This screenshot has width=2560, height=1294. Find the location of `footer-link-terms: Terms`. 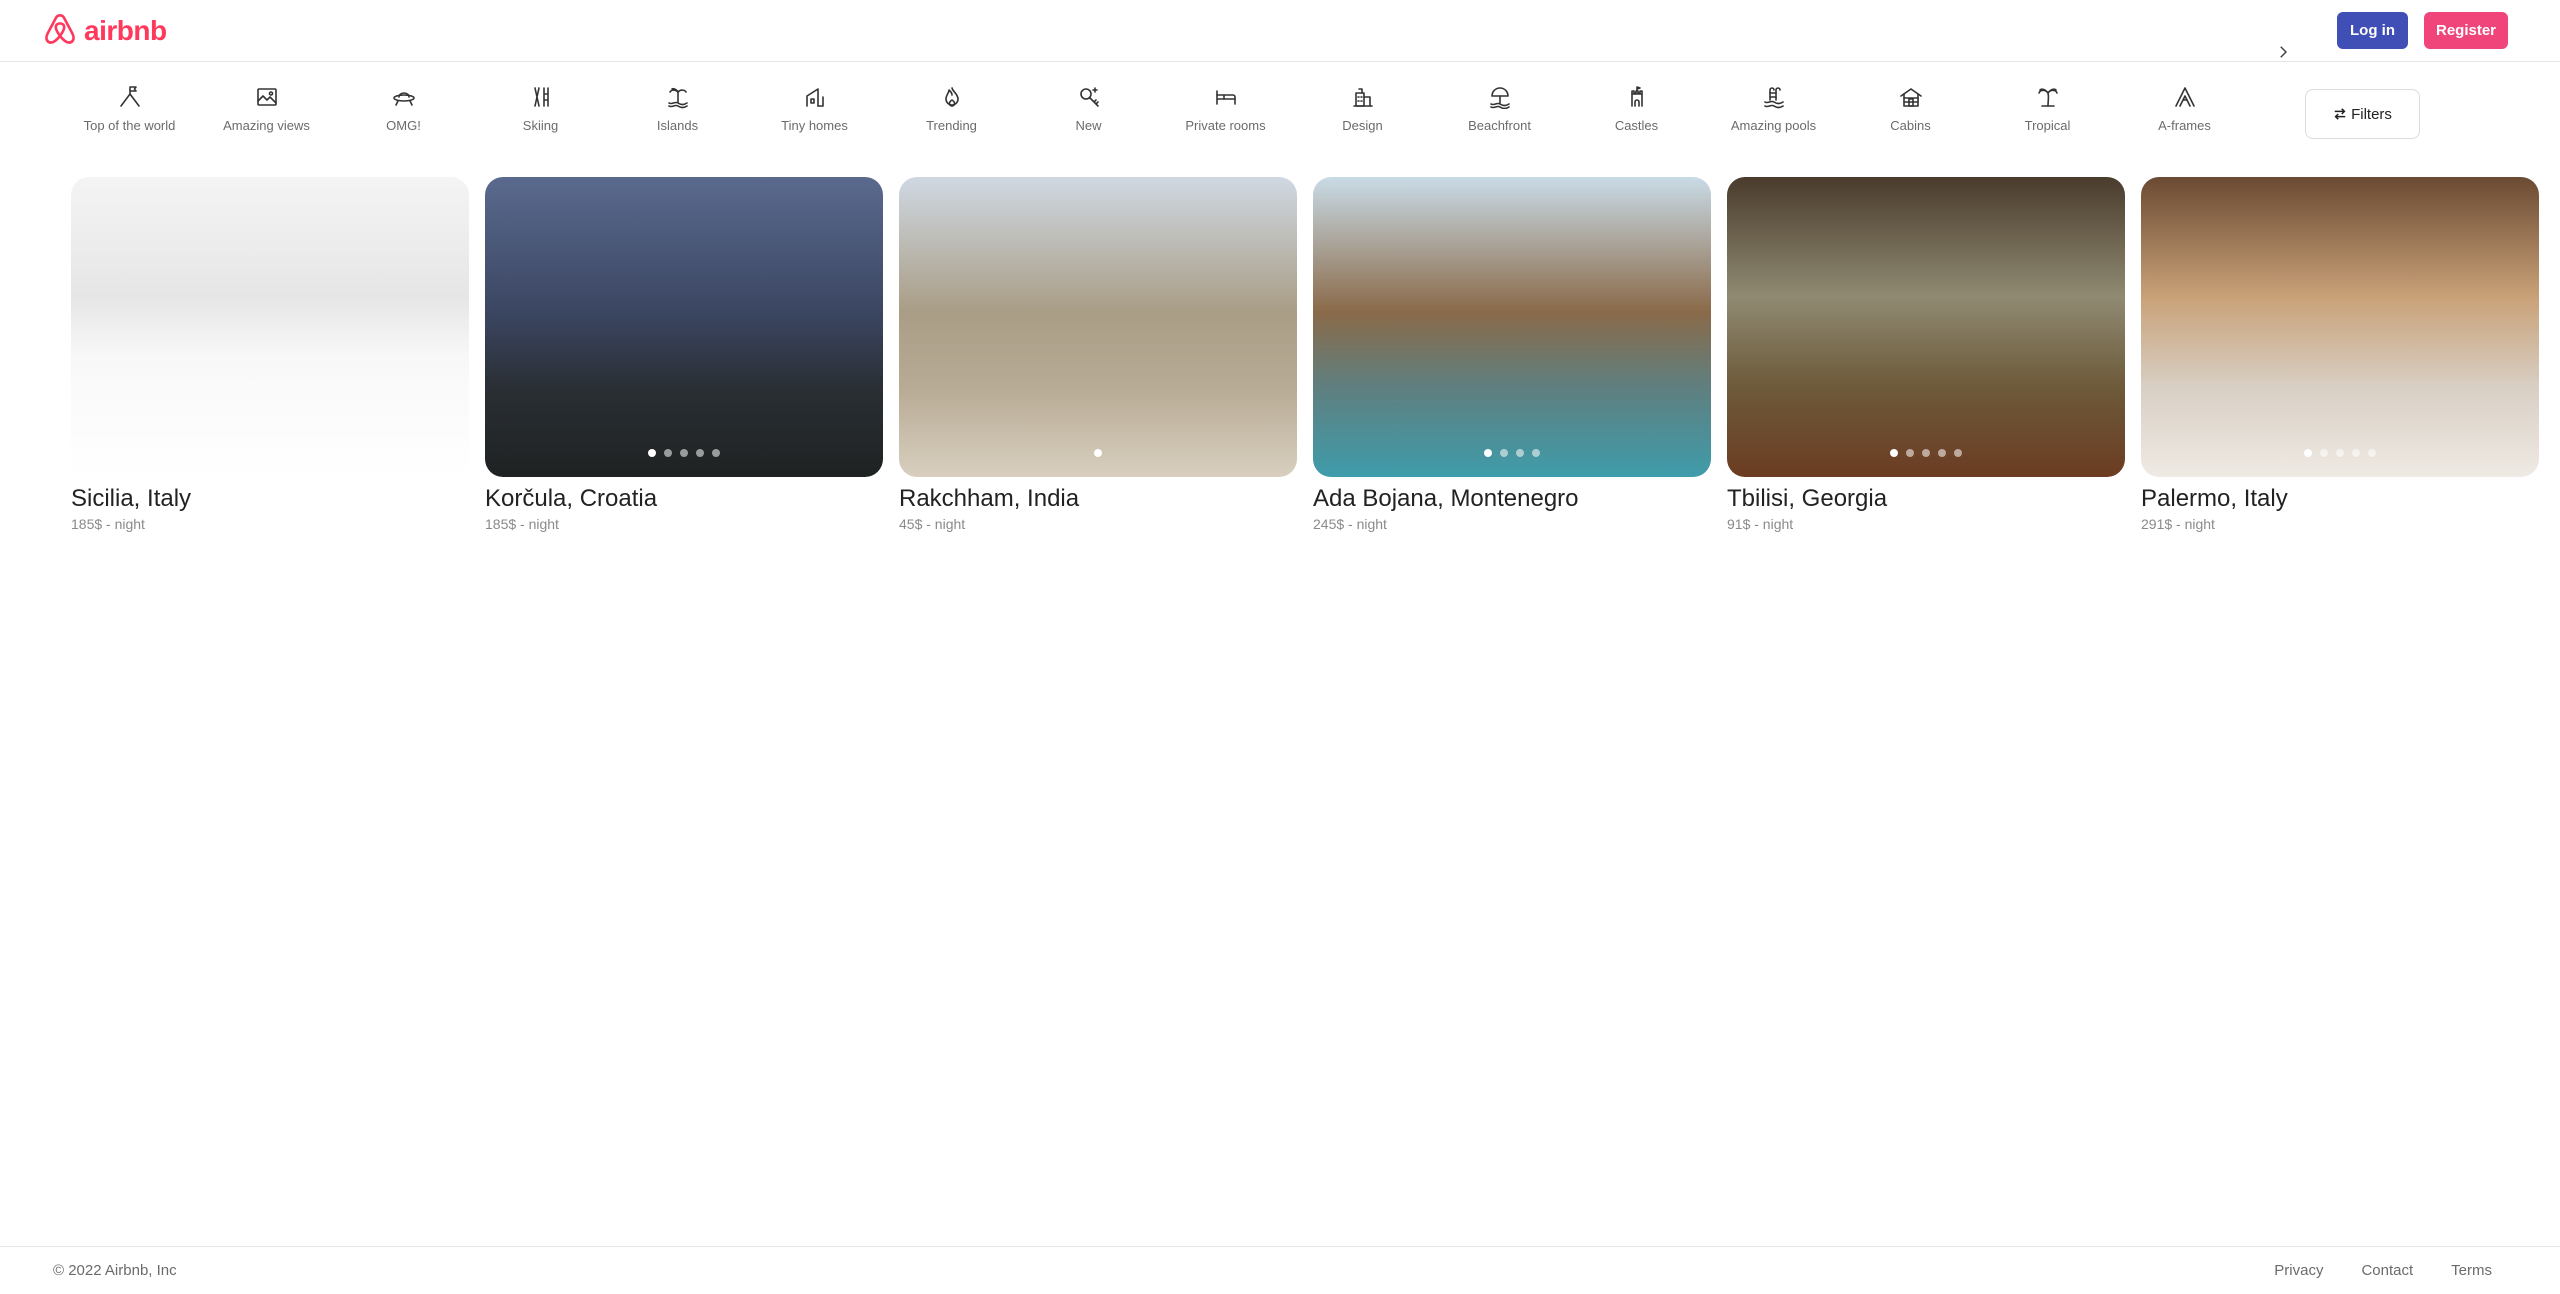

footer-link-terms: Terms is located at coordinates (2471, 1270).